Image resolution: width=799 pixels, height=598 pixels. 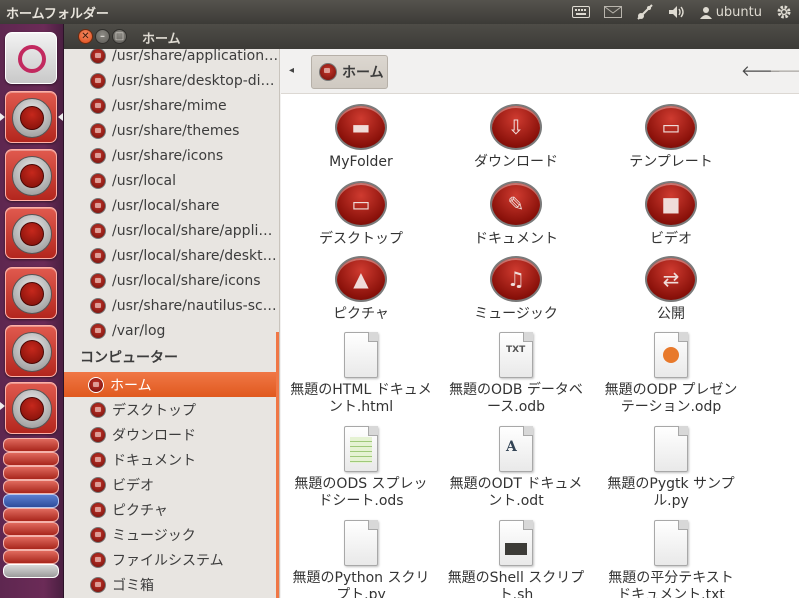 What do you see at coordinates (671, 137) in the screenshot?
I see `file-item: ▭ テンプレート` at bounding box center [671, 137].